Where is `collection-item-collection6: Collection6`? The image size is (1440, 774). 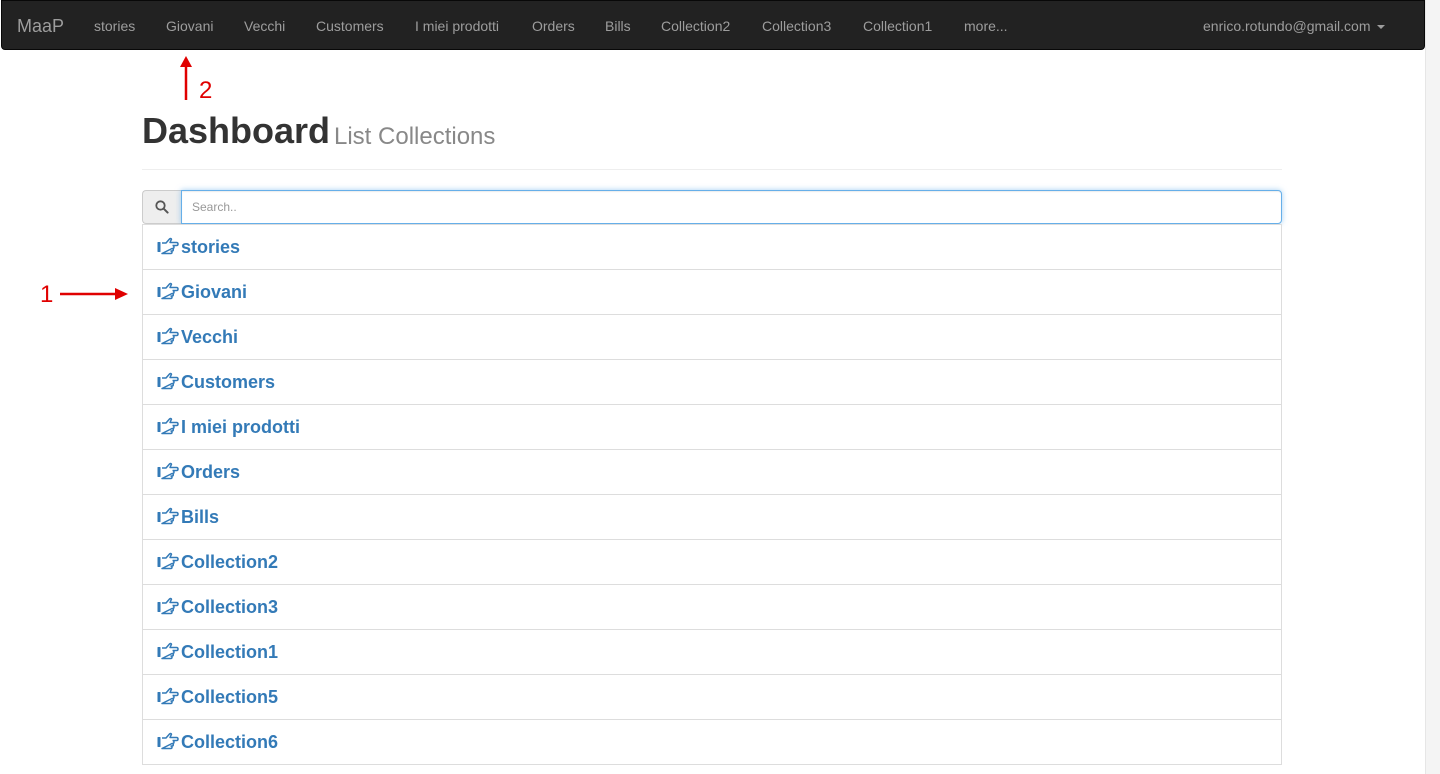 collection-item-collection6: Collection6 is located at coordinates (712, 742).